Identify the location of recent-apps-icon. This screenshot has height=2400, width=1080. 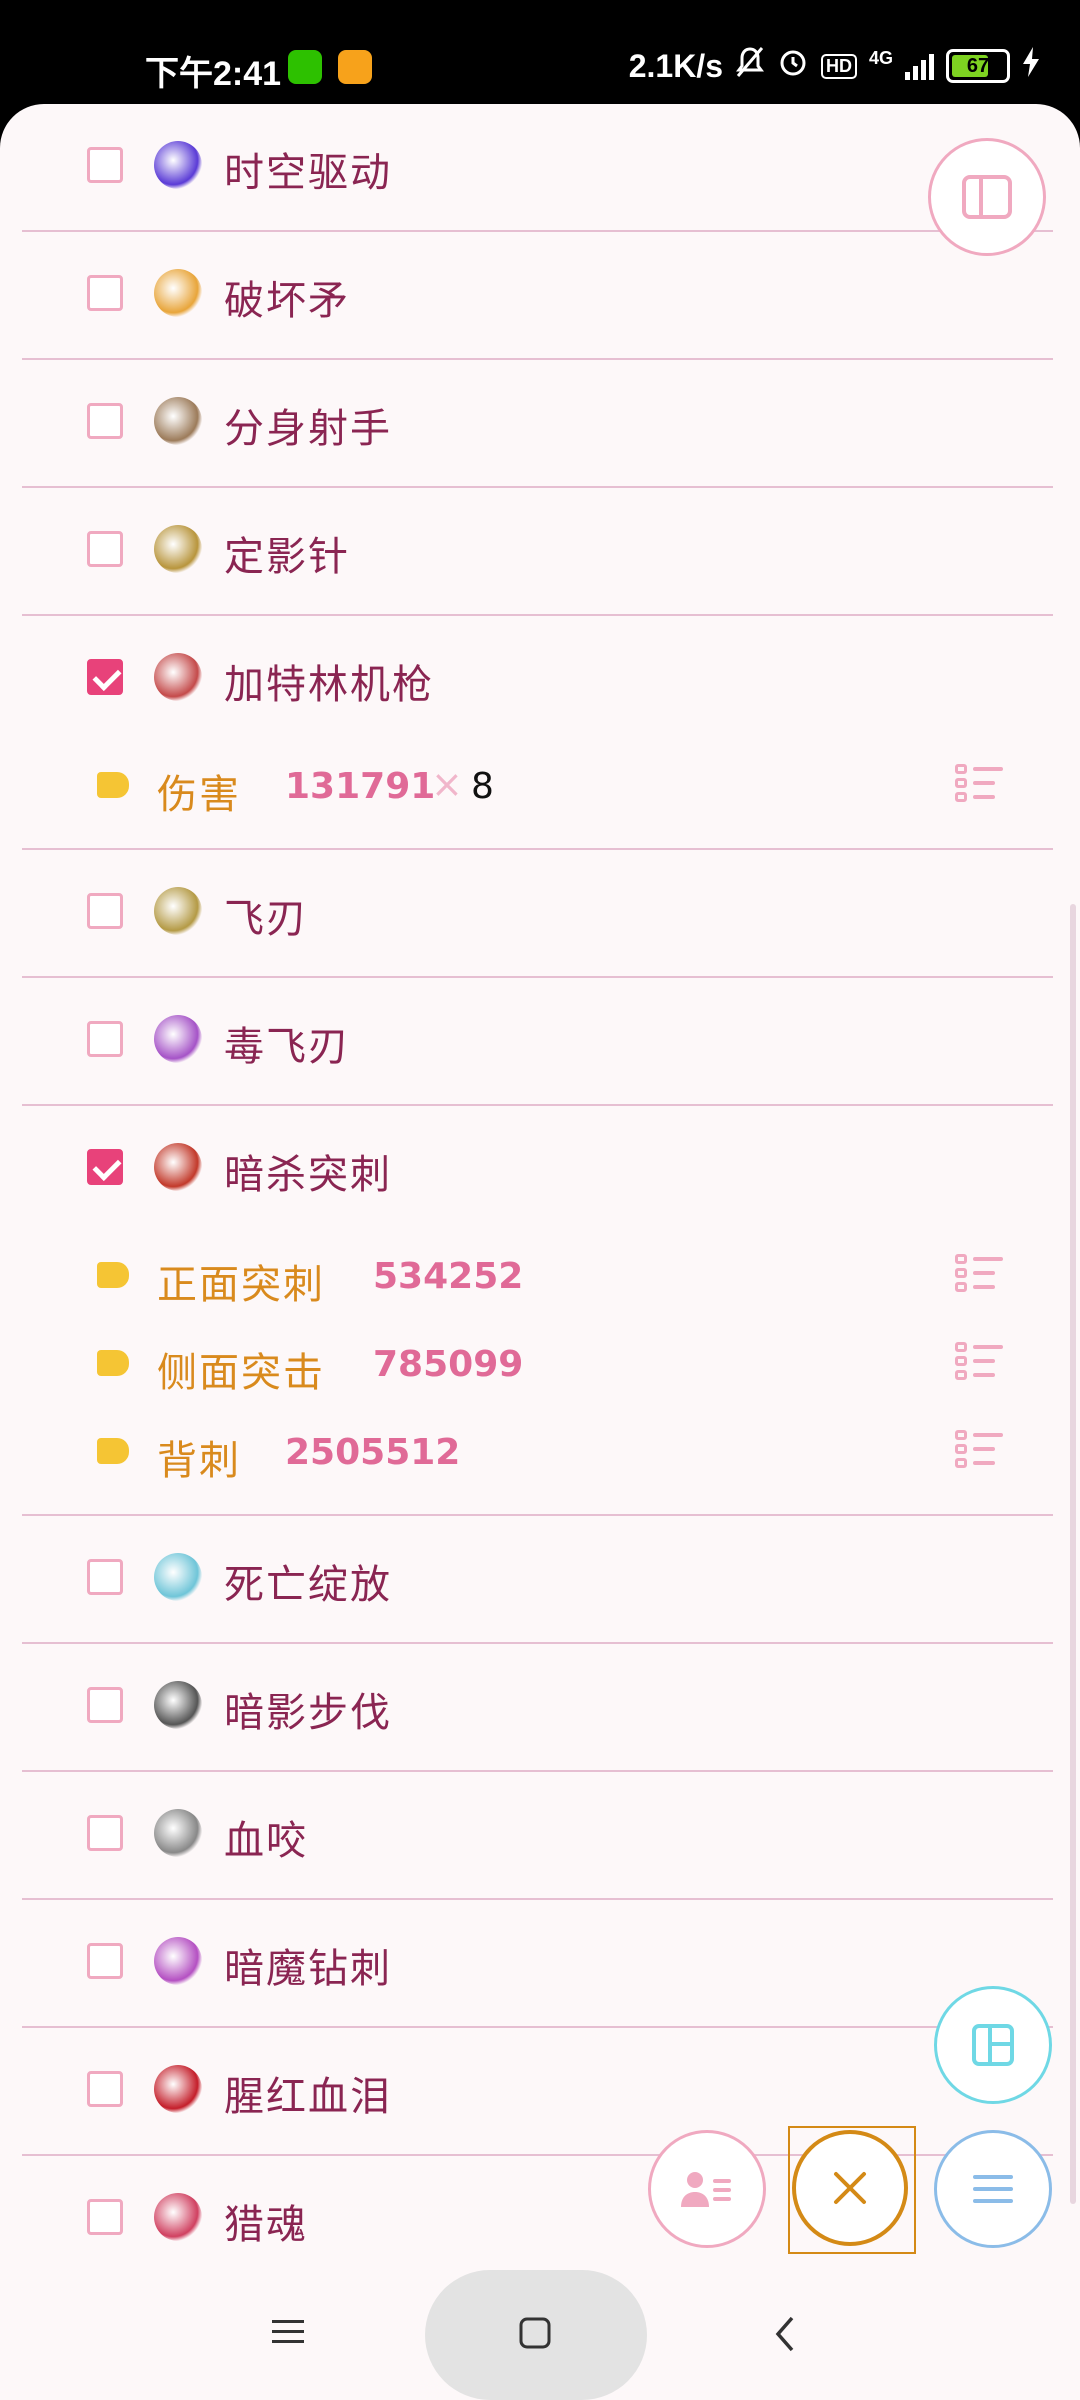
(288, 2331).